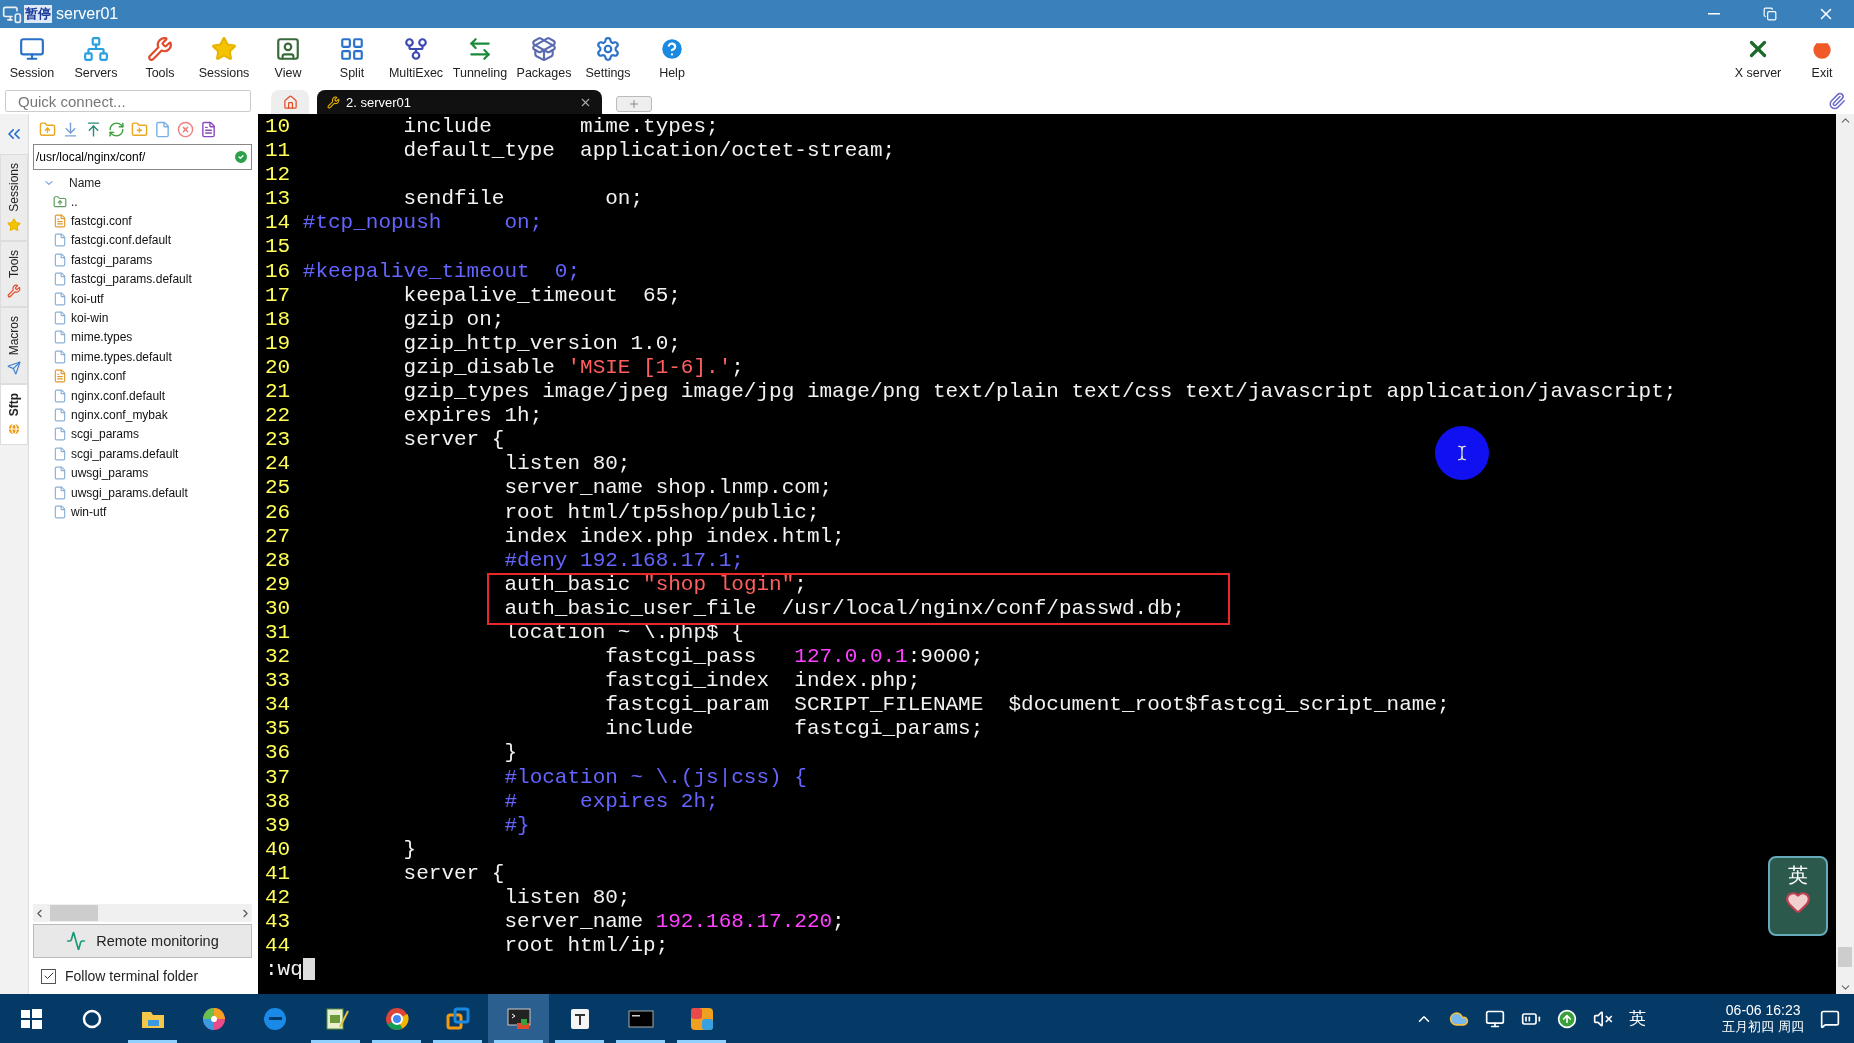  Describe the element at coordinates (655, 584) in the screenshot. I see `code-line: auth_basic "shop login";` at that location.